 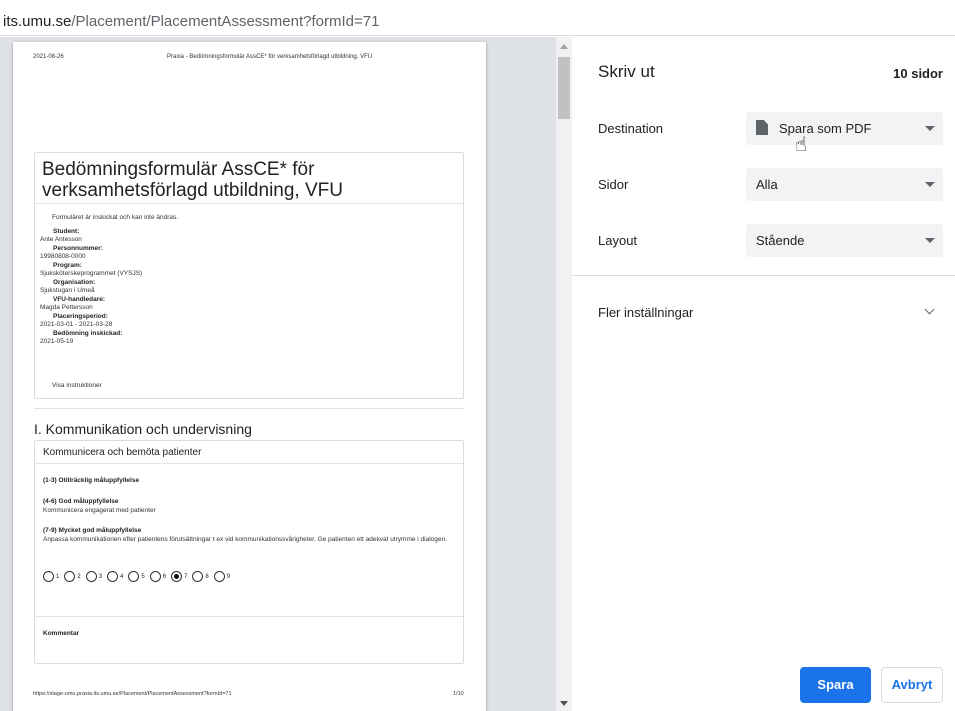 I want to click on score-option: 2, so click(x=72, y=576).